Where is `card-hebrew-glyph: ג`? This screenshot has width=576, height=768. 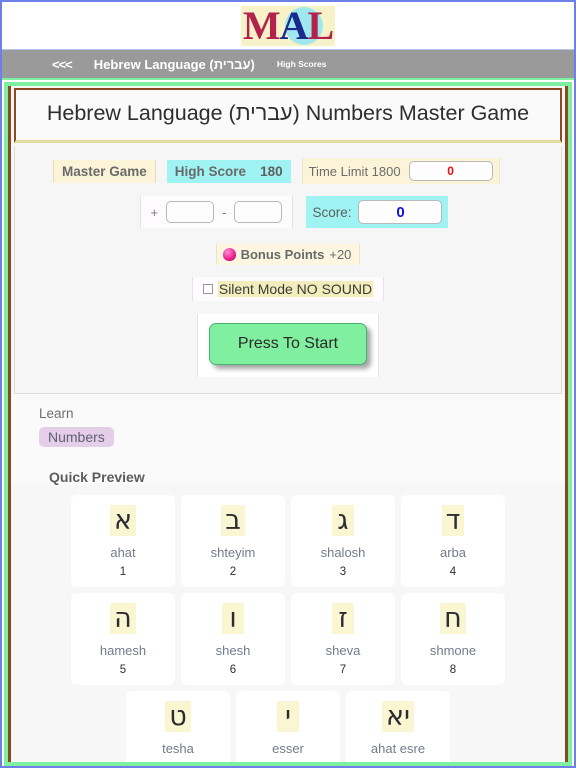
card-hebrew-glyph: ג is located at coordinates (343, 521).